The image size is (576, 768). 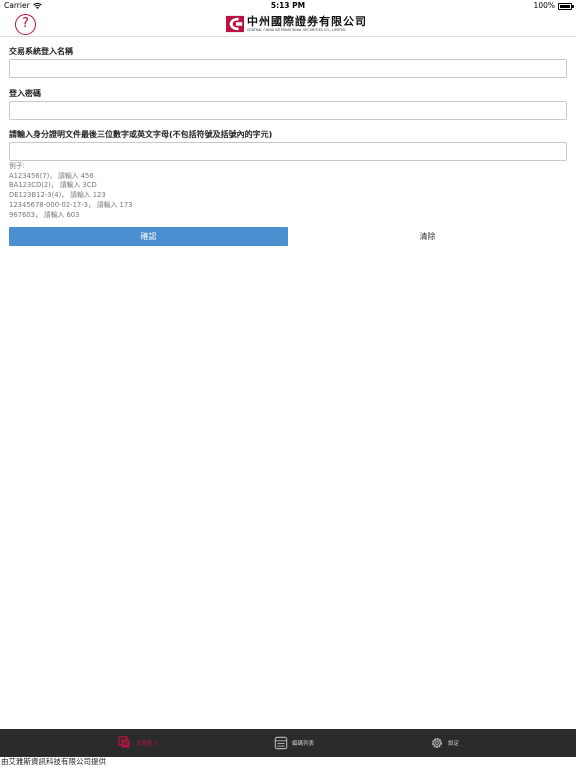 What do you see at coordinates (288, 110) in the screenshot?
I see `password-input` at bounding box center [288, 110].